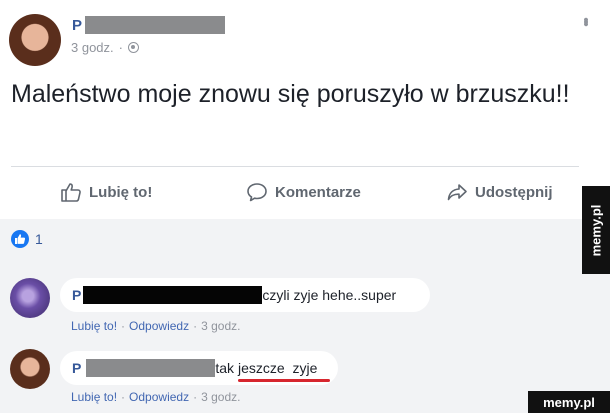 The image size is (610, 413). Describe the element at coordinates (39, 239) in the screenshot. I see `reaction-count: 1` at that location.